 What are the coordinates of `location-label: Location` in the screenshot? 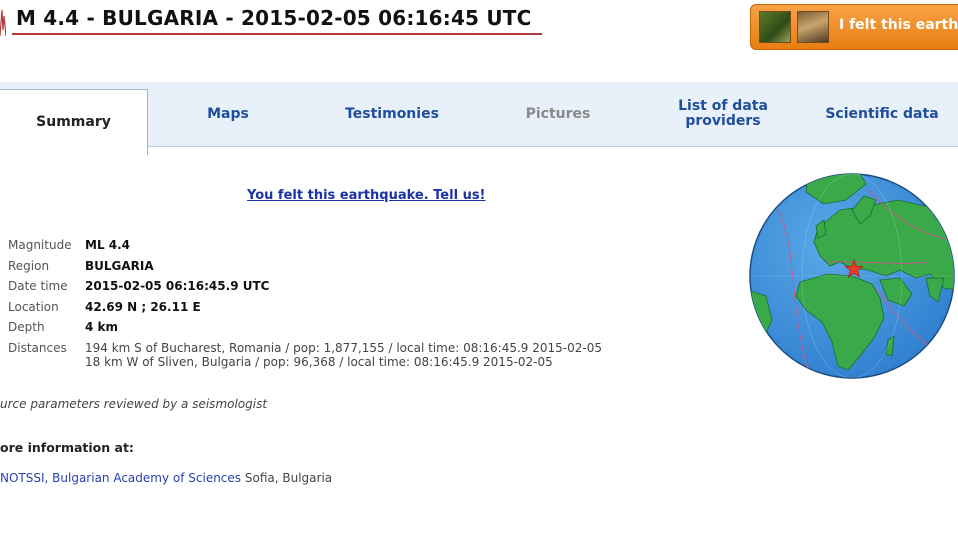 It's located at (33, 306).